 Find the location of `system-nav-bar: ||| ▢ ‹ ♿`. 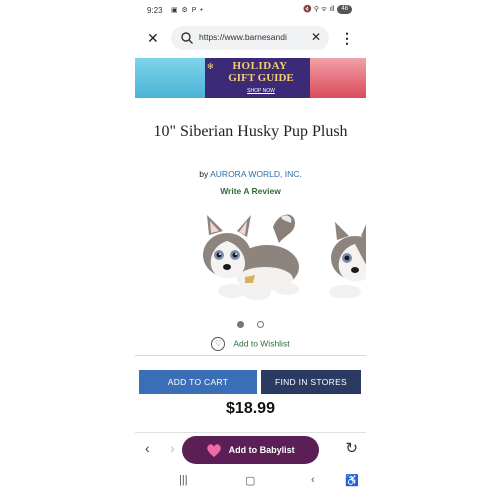

system-nav-bar: ||| ▢ ‹ ♿ is located at coordinates (250, 485).